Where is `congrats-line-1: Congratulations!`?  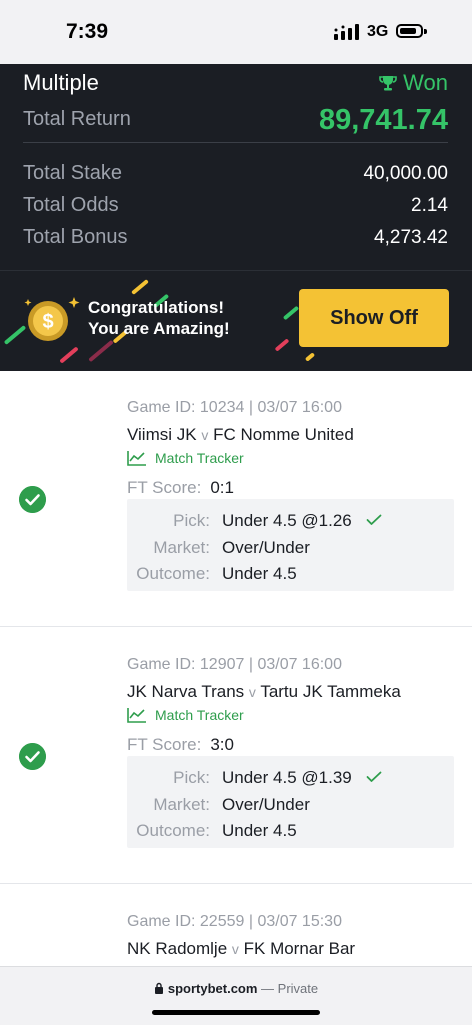 congrats-line-1: Congratulations! is located at coordinates (156, 307).